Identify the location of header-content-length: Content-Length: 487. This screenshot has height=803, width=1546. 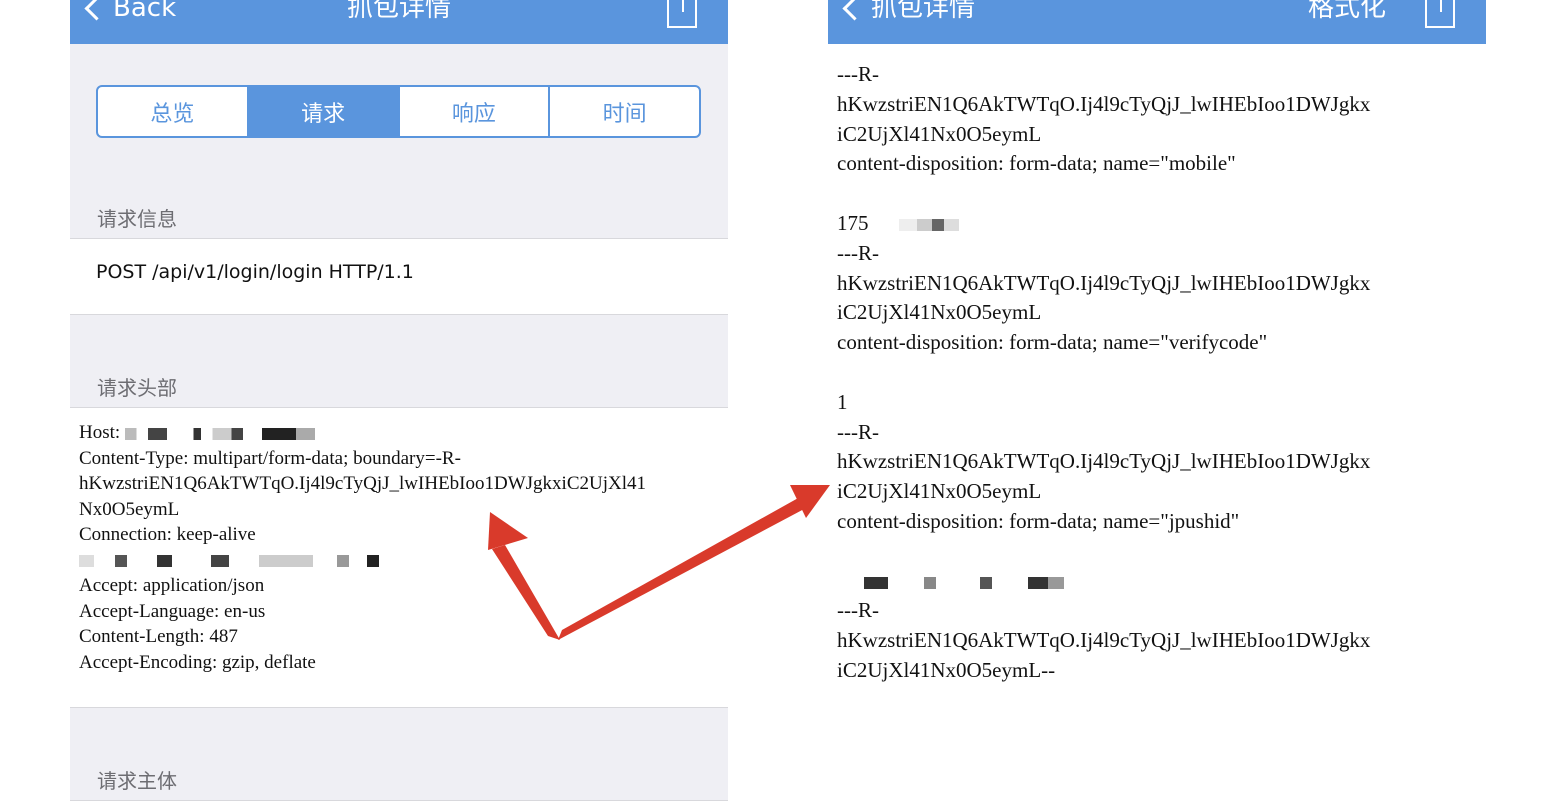
(158, 636).